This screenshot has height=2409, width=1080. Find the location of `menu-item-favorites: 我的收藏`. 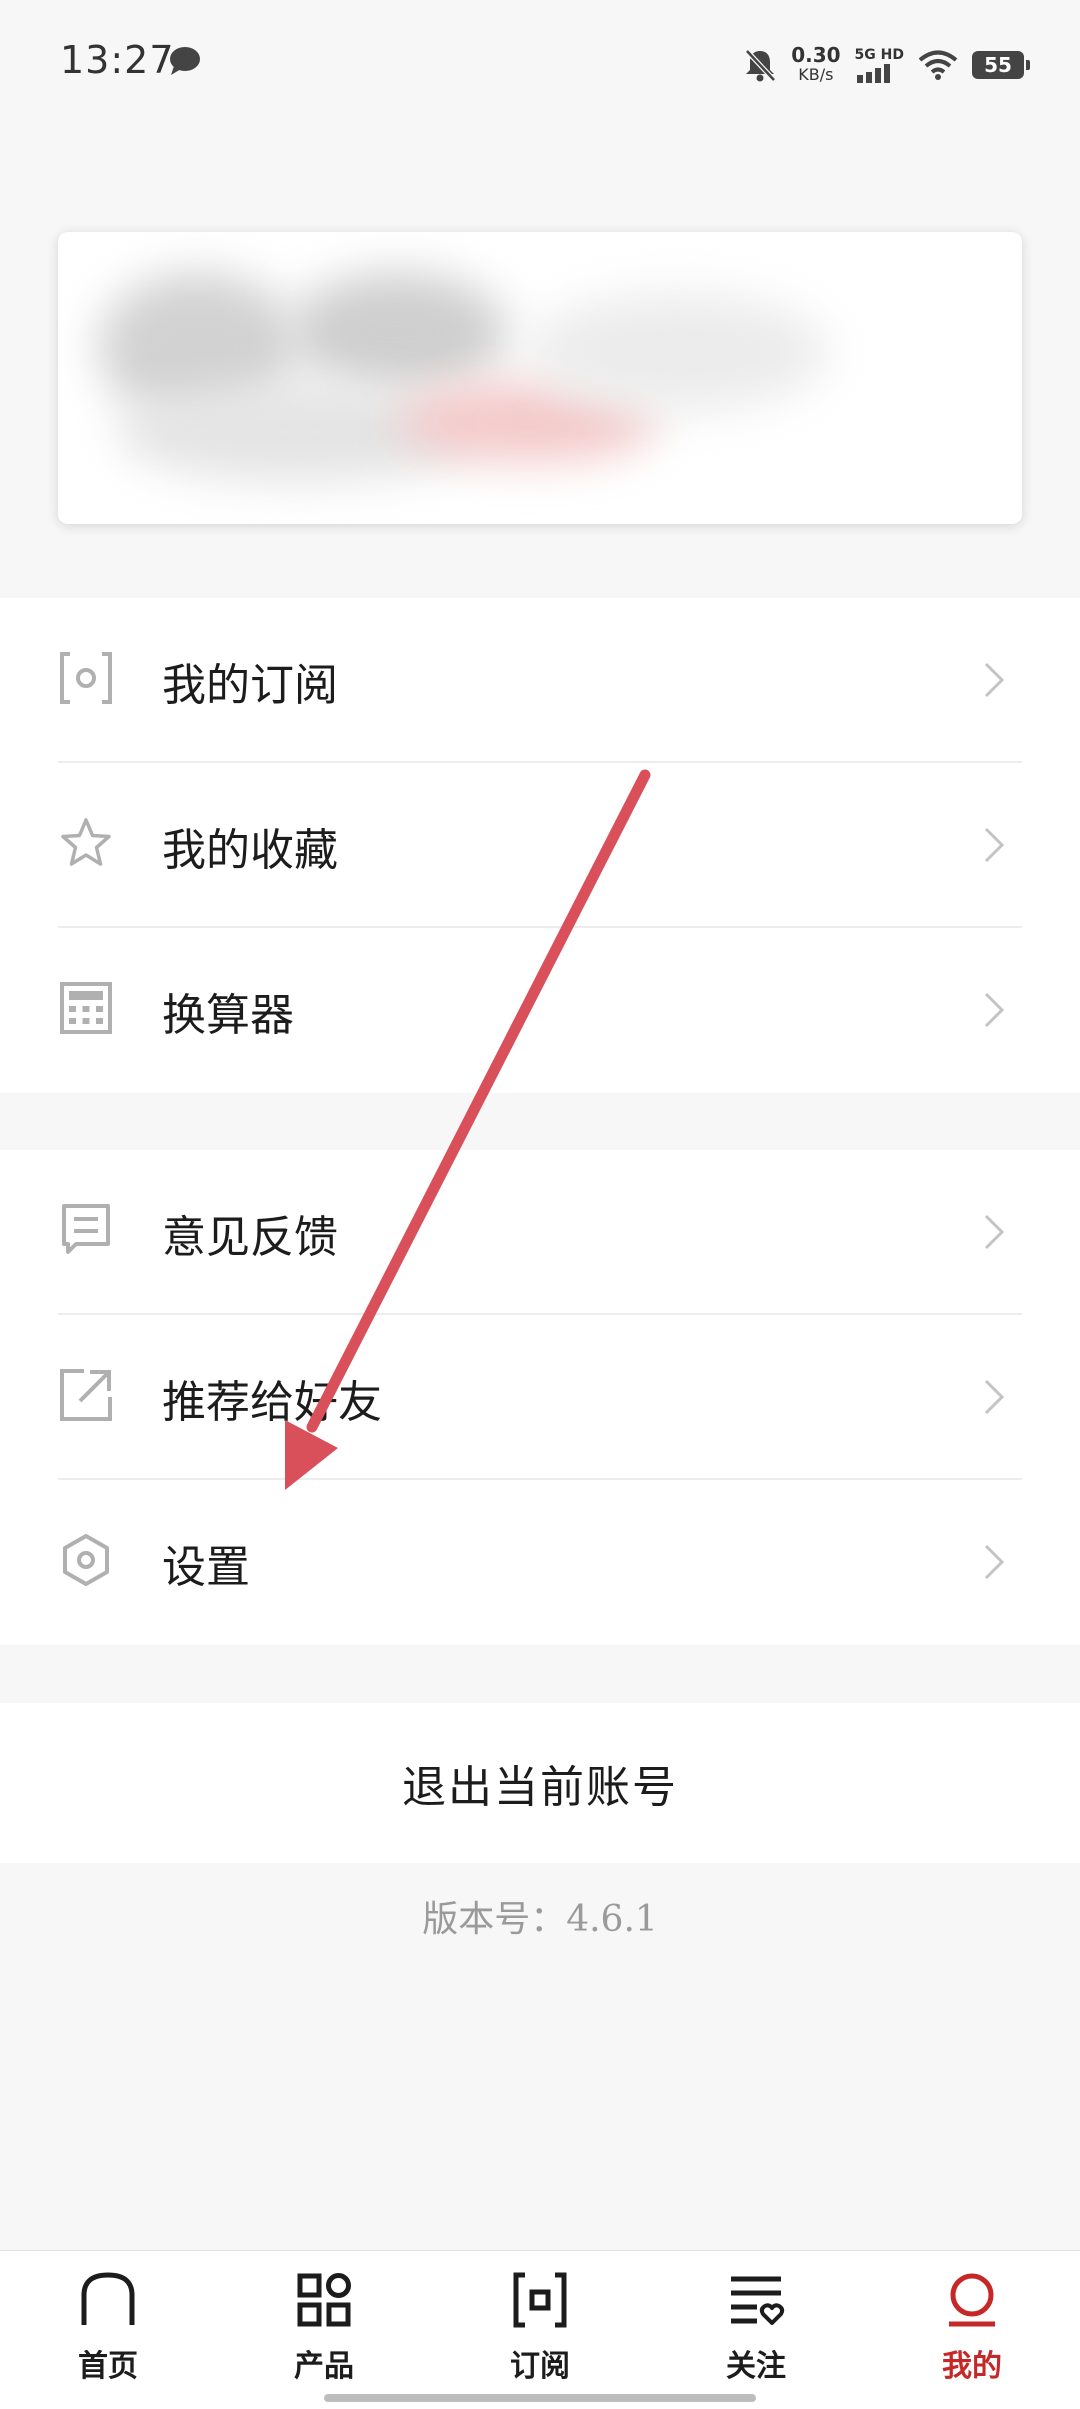

menu-item-favorites: 我的收藏 is located at coordinates (540, 845).